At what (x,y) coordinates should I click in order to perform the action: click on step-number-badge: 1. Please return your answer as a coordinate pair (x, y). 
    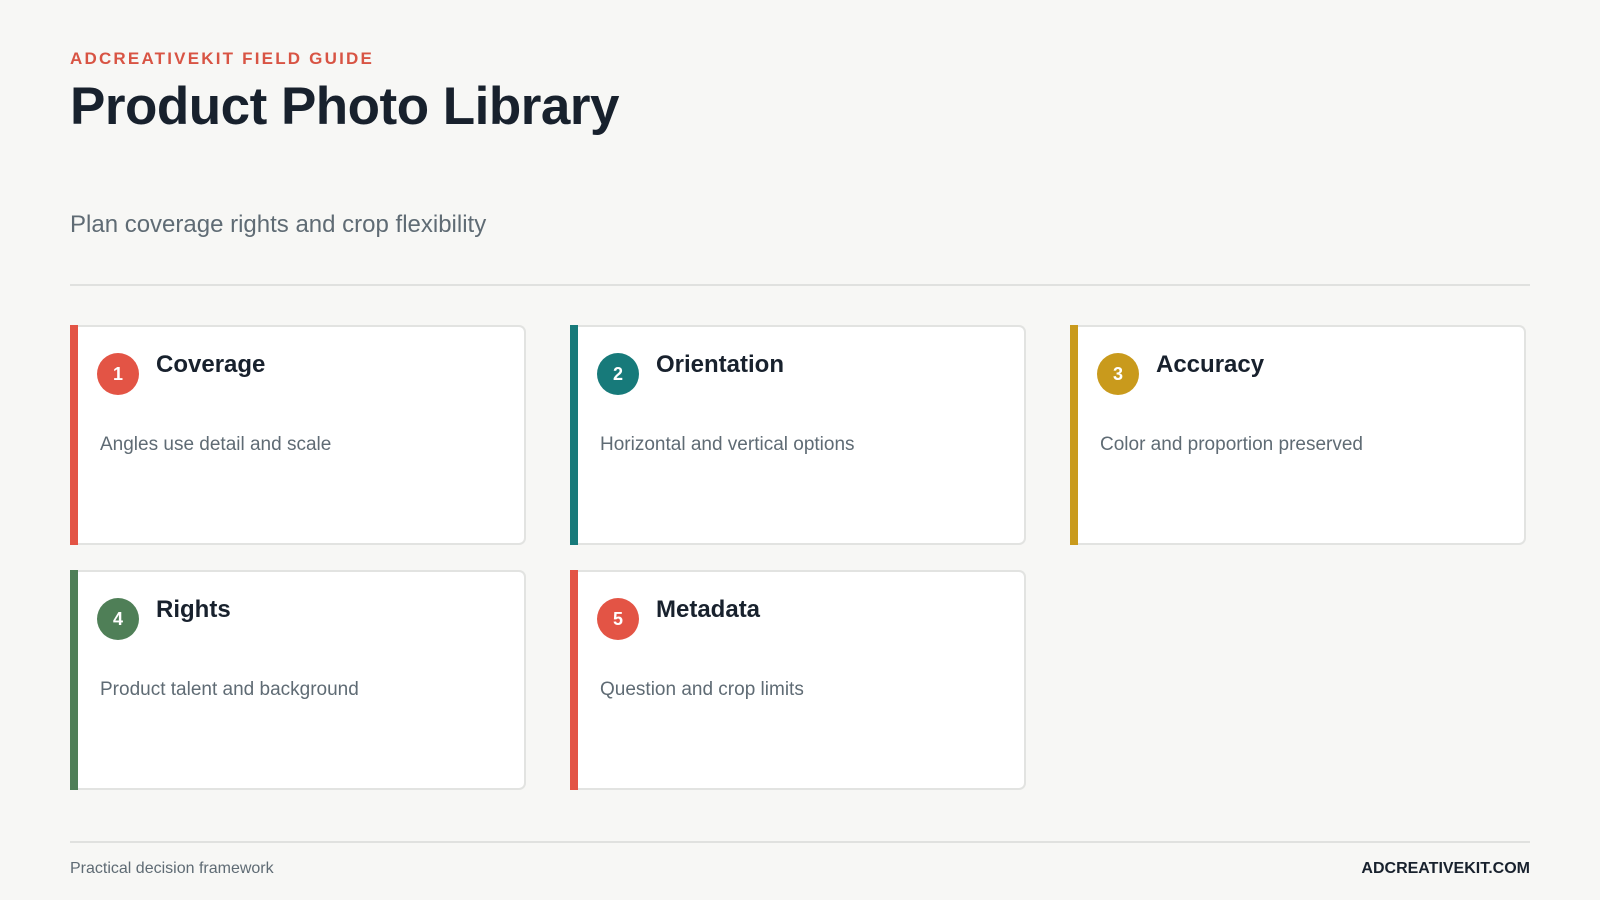
    Looking at the image, I should click on (118, 374).